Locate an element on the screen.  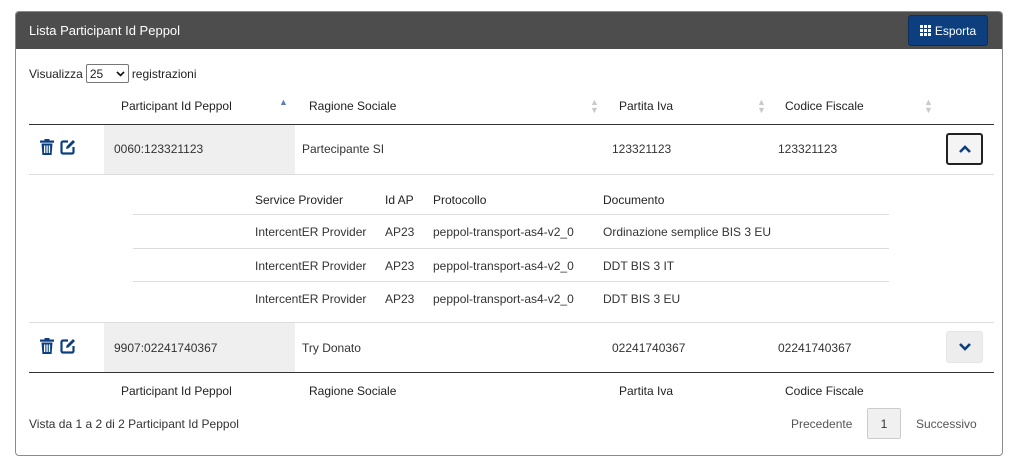
expand-row-button is located at coordinates (964, 347).